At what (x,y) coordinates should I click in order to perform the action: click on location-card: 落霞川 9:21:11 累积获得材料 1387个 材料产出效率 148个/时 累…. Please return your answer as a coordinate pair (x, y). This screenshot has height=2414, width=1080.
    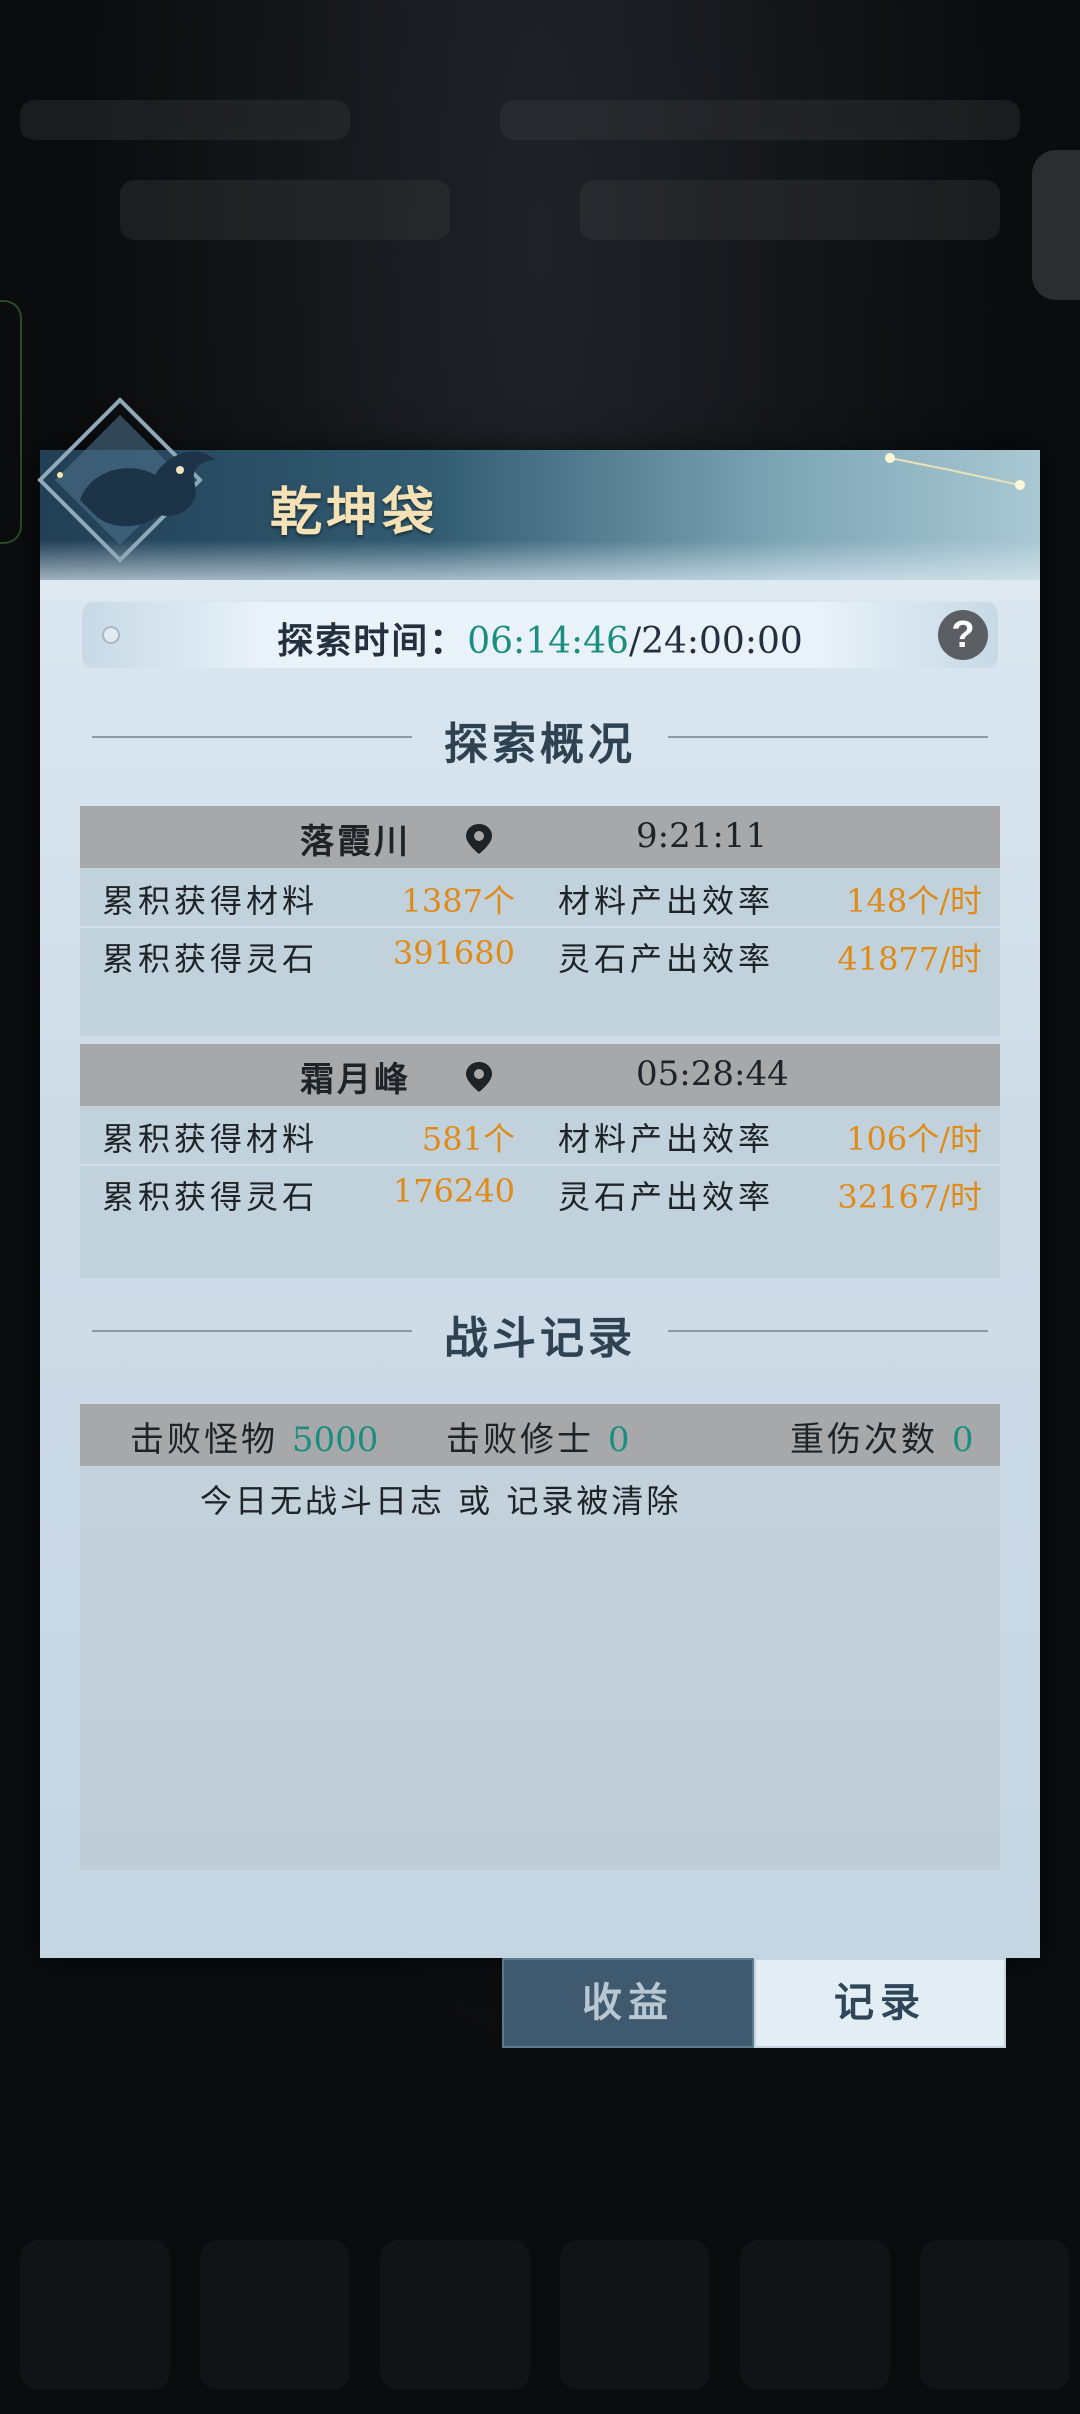
    Looking at the image, I should click on (540, 921).